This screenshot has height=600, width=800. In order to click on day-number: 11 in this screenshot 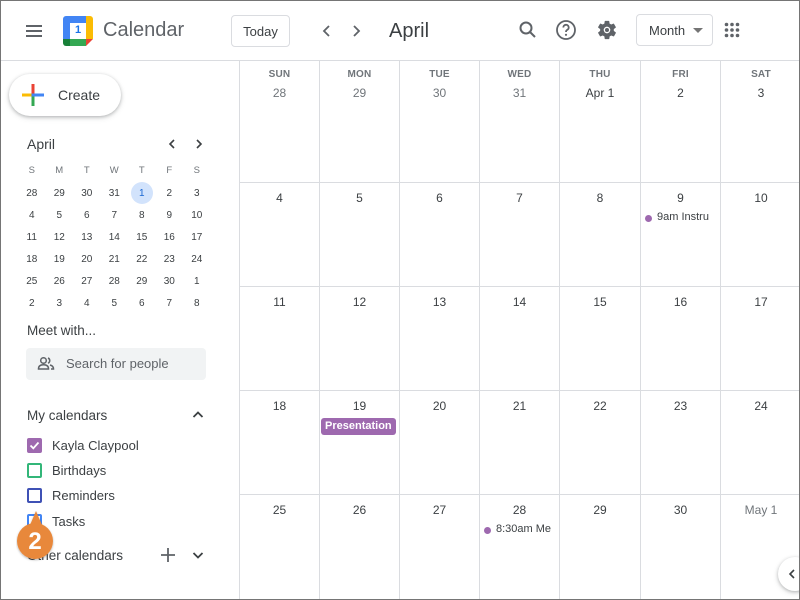, I will do `click(279, 302)`.